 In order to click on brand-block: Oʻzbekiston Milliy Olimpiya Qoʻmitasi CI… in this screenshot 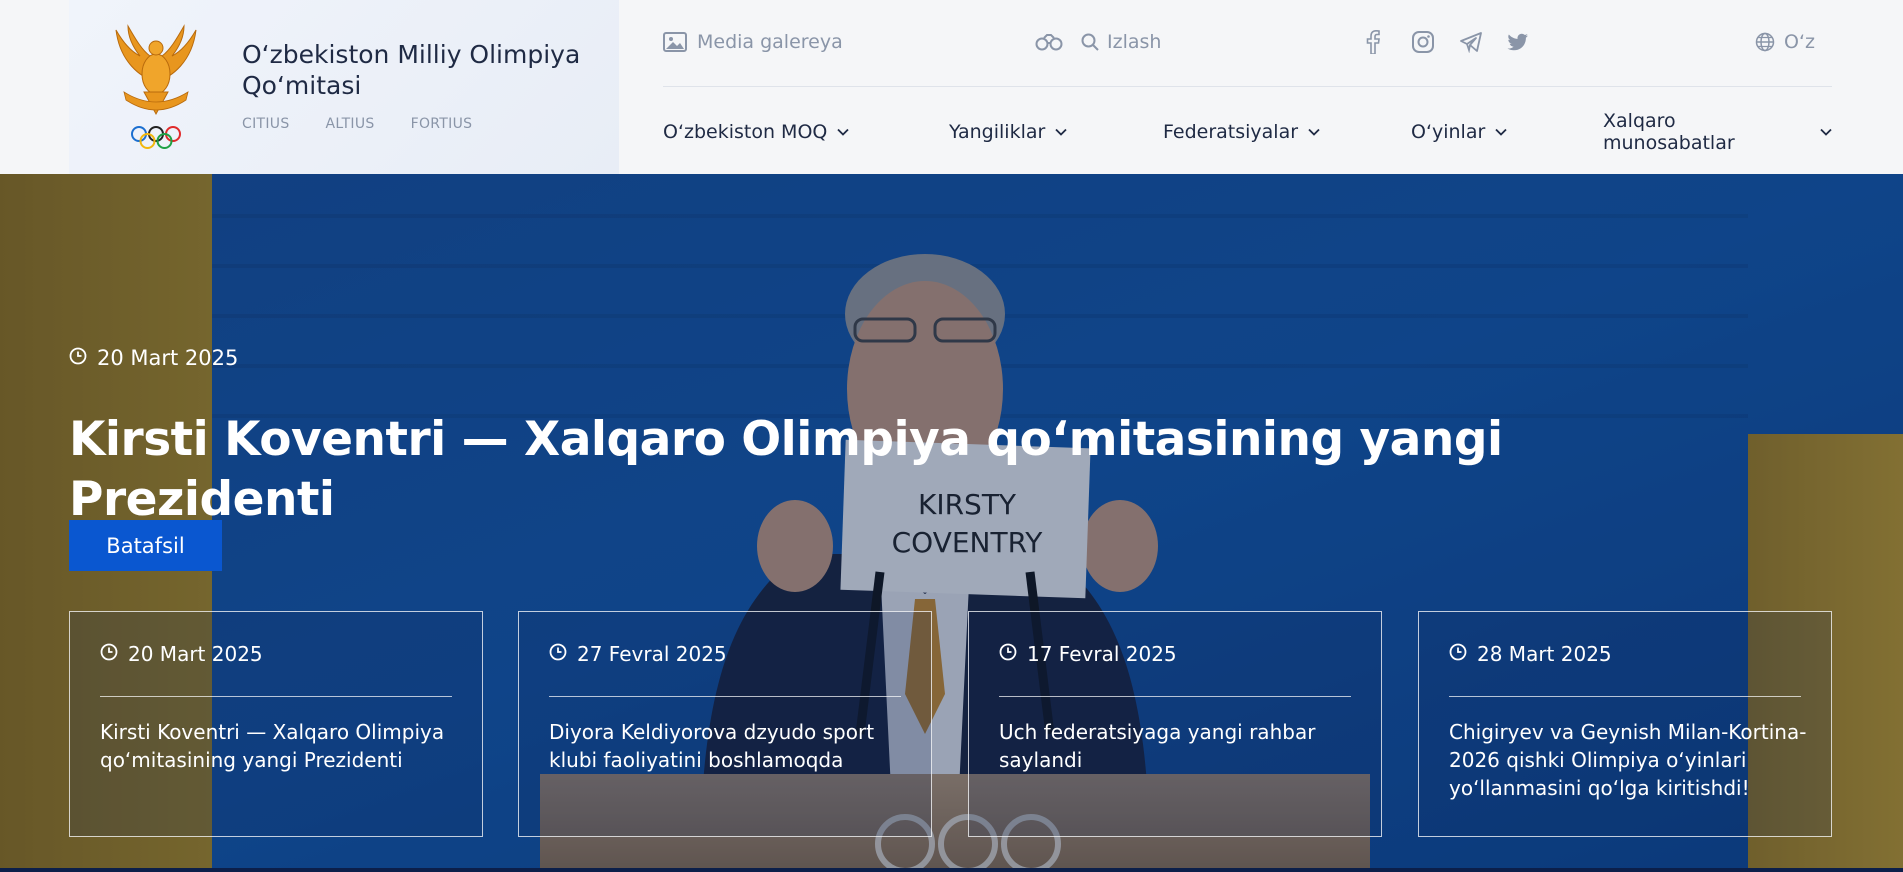, I will do `click(344, 87)`.